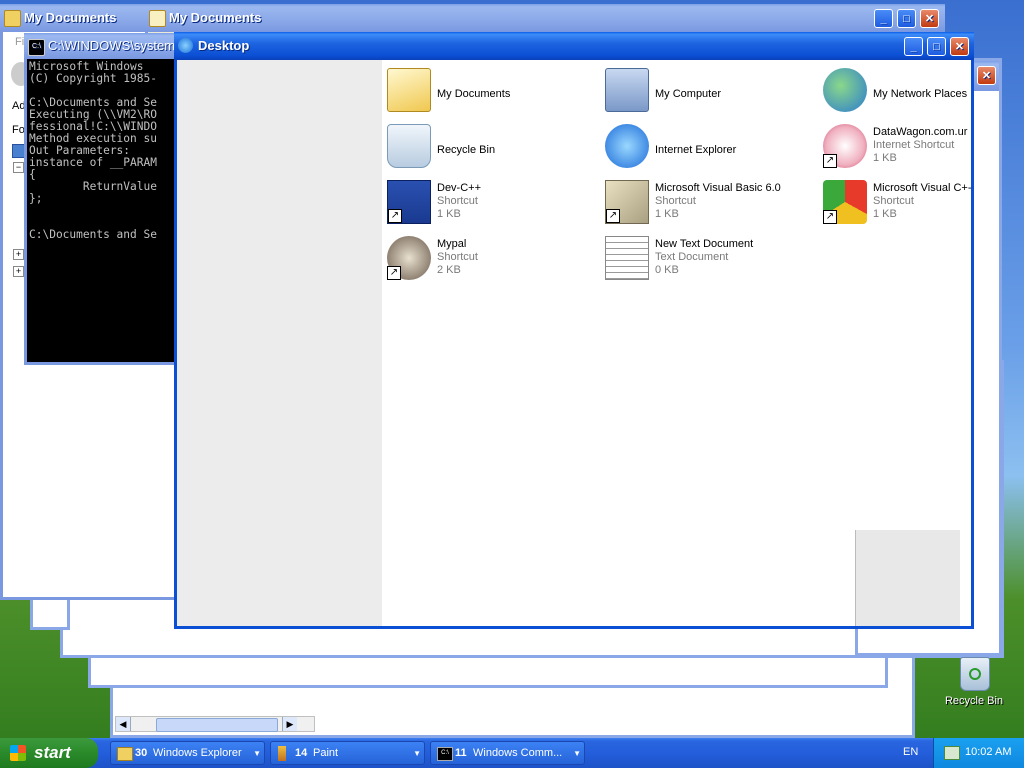 The image size is (1024, 768). I want to click on devcpp-icon: ↗, so click(409, 202).